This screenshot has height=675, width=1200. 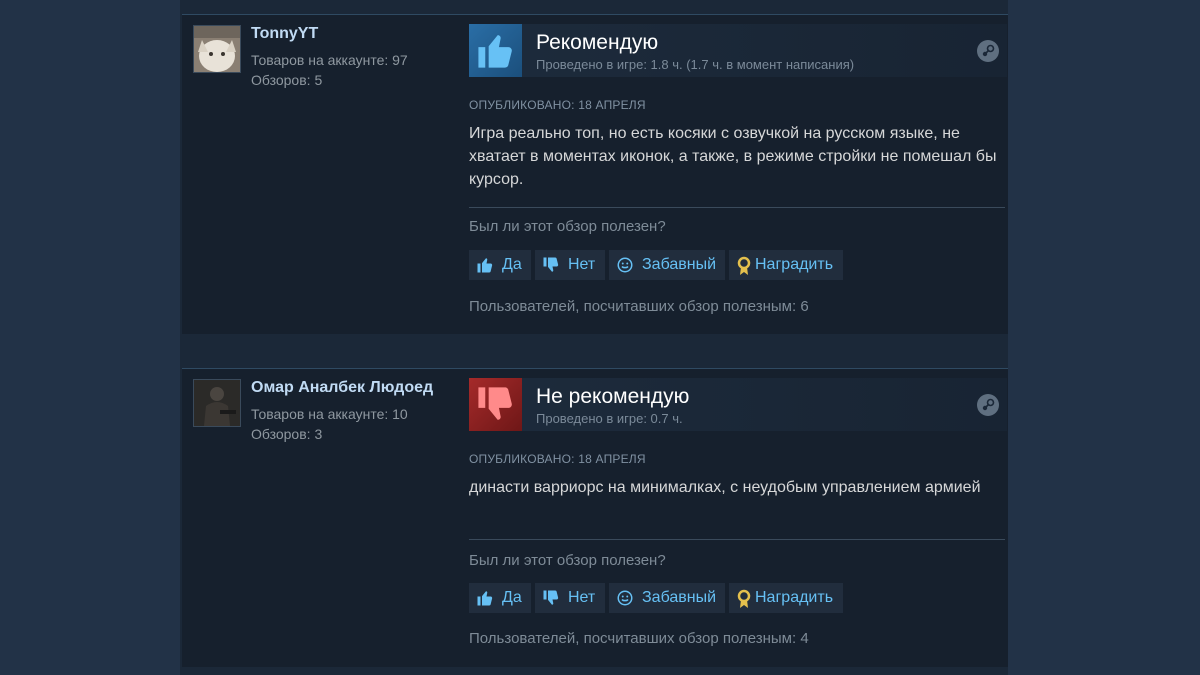 What do you see at coordinates (329, 60) in the screenshot?
I see `products-count: Товаров на аккаунте: 97` at bounding box center [329, 60].